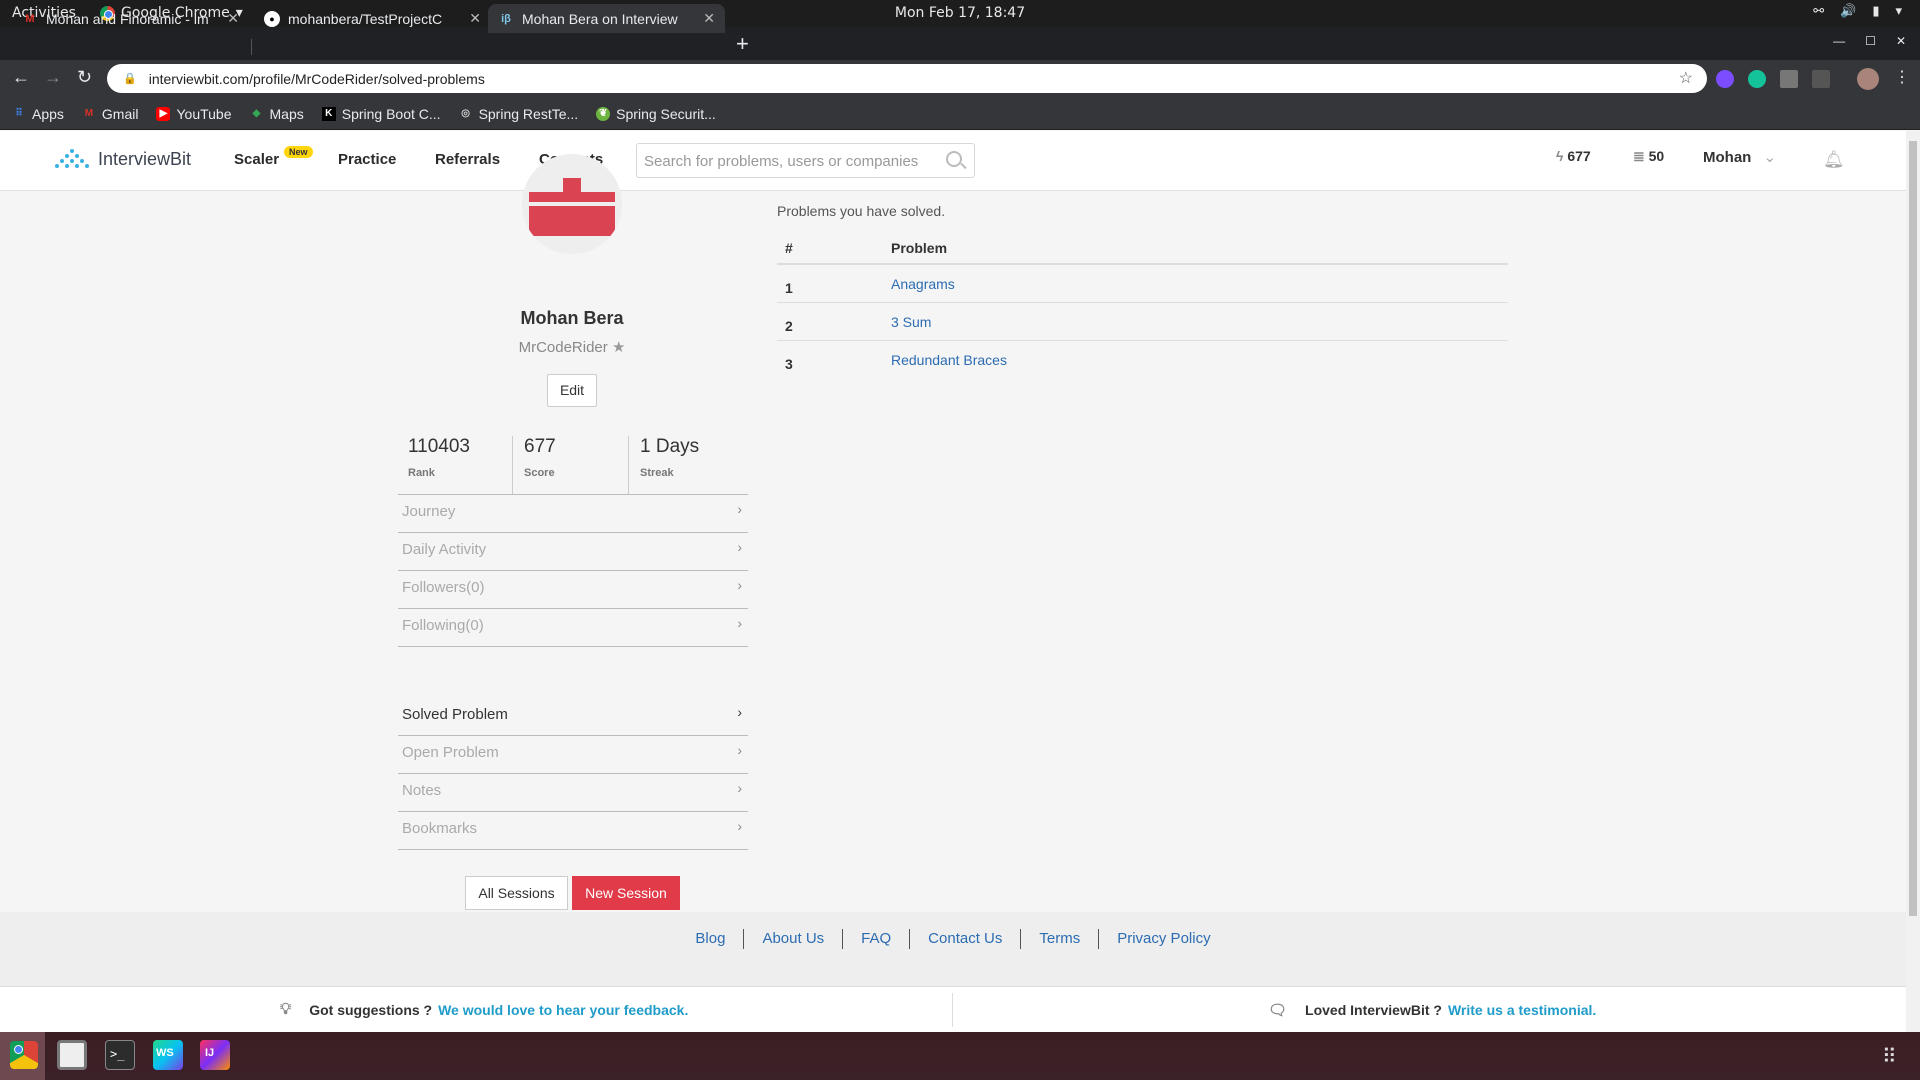 This screenshot has height=1080, width=1920. Describe the element at coordinates (1727, 157) in the screenshot. I see `user-menu-label: Mohan` at that location.